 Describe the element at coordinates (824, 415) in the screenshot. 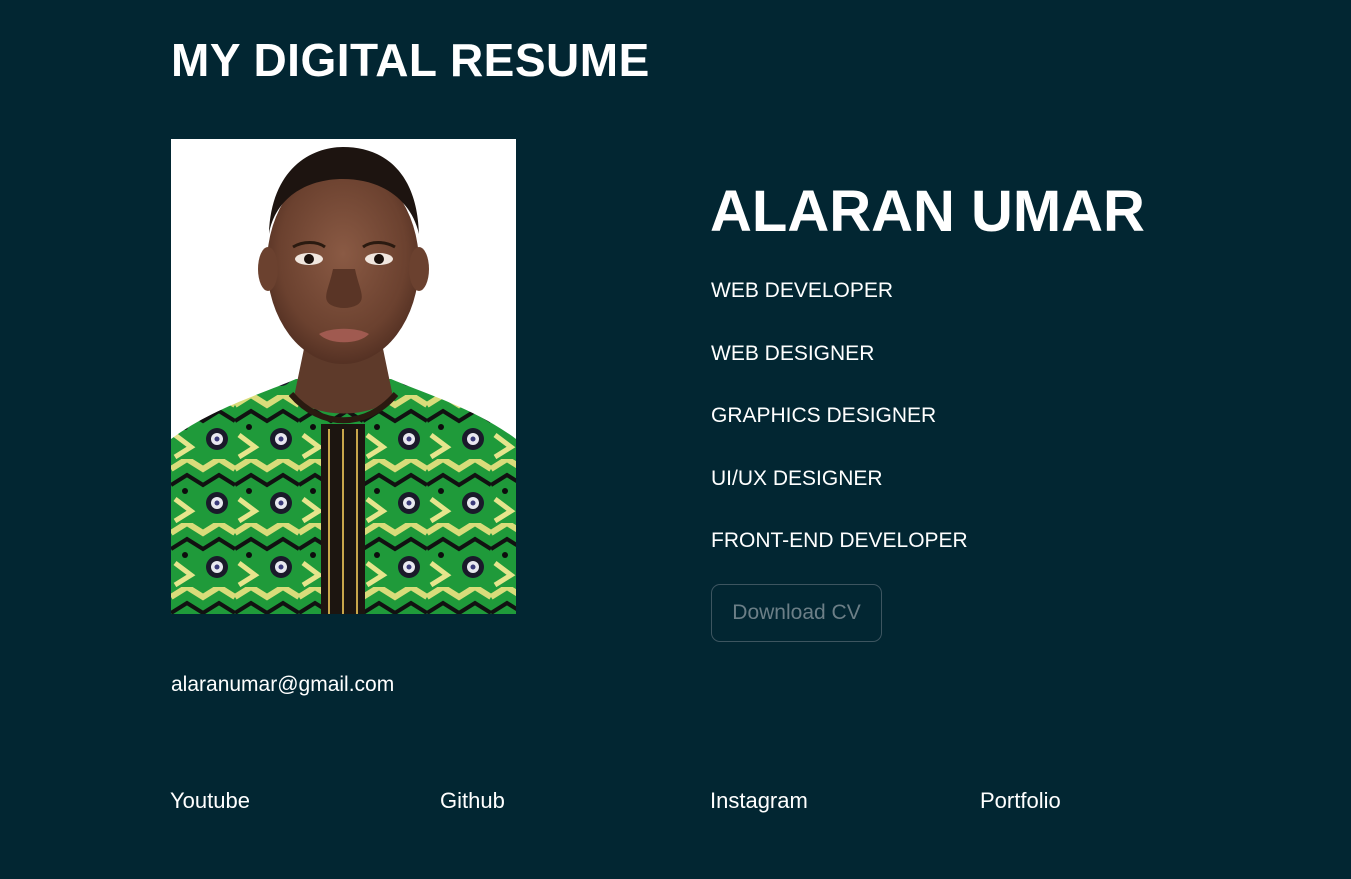

I see `role-item: GRAPHICS DESIGNER` at that location.